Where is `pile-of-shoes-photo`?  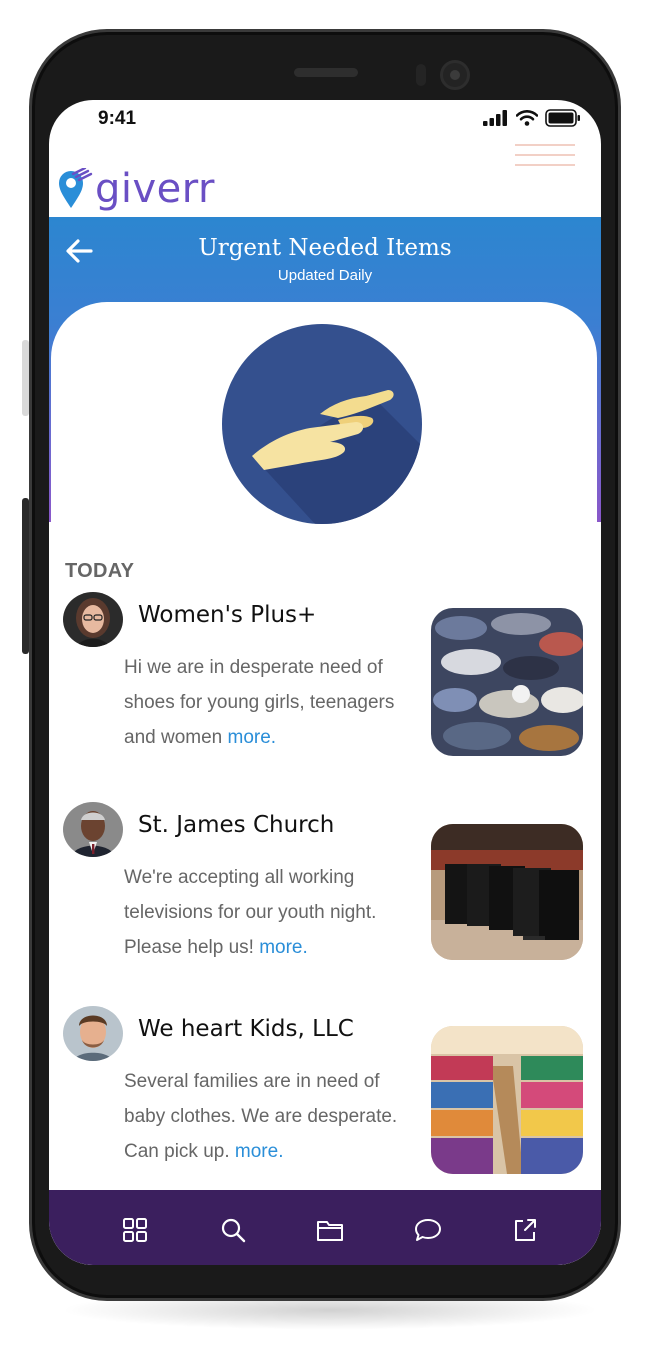
pile-of-shoes-photo is located at coordinates (507, 682).